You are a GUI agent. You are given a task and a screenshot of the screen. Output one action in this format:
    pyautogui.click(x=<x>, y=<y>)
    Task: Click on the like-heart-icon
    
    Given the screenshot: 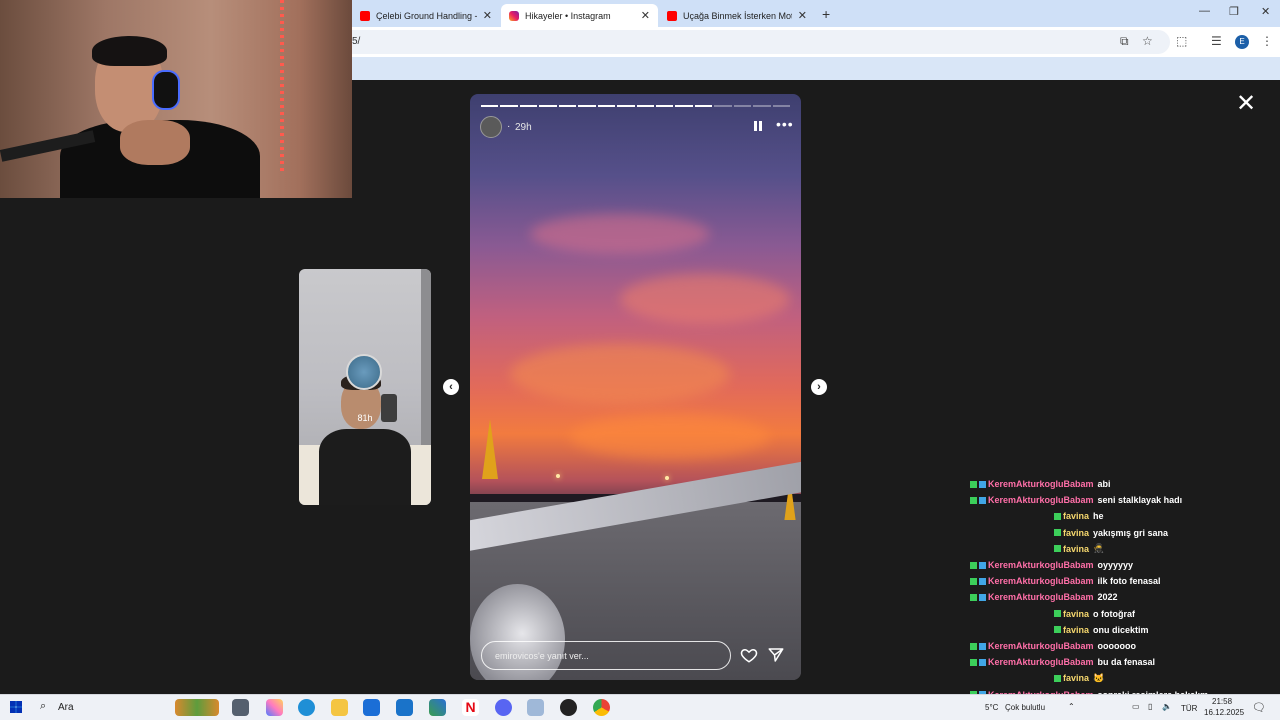 What is the action you would take?
    pyautogui.click(x=749, y=655)
    